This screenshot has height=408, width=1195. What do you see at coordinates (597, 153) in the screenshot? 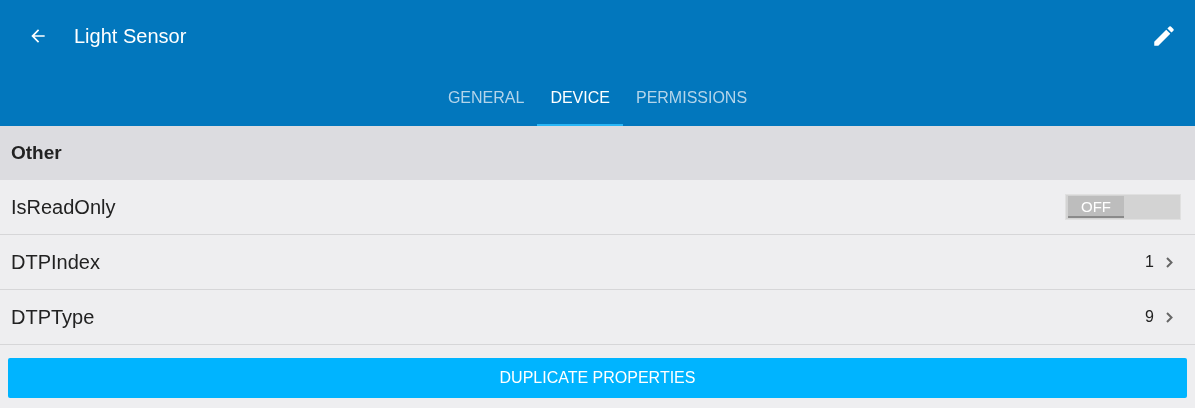
I see `section-header: Other` at bounding box center [597, 153].